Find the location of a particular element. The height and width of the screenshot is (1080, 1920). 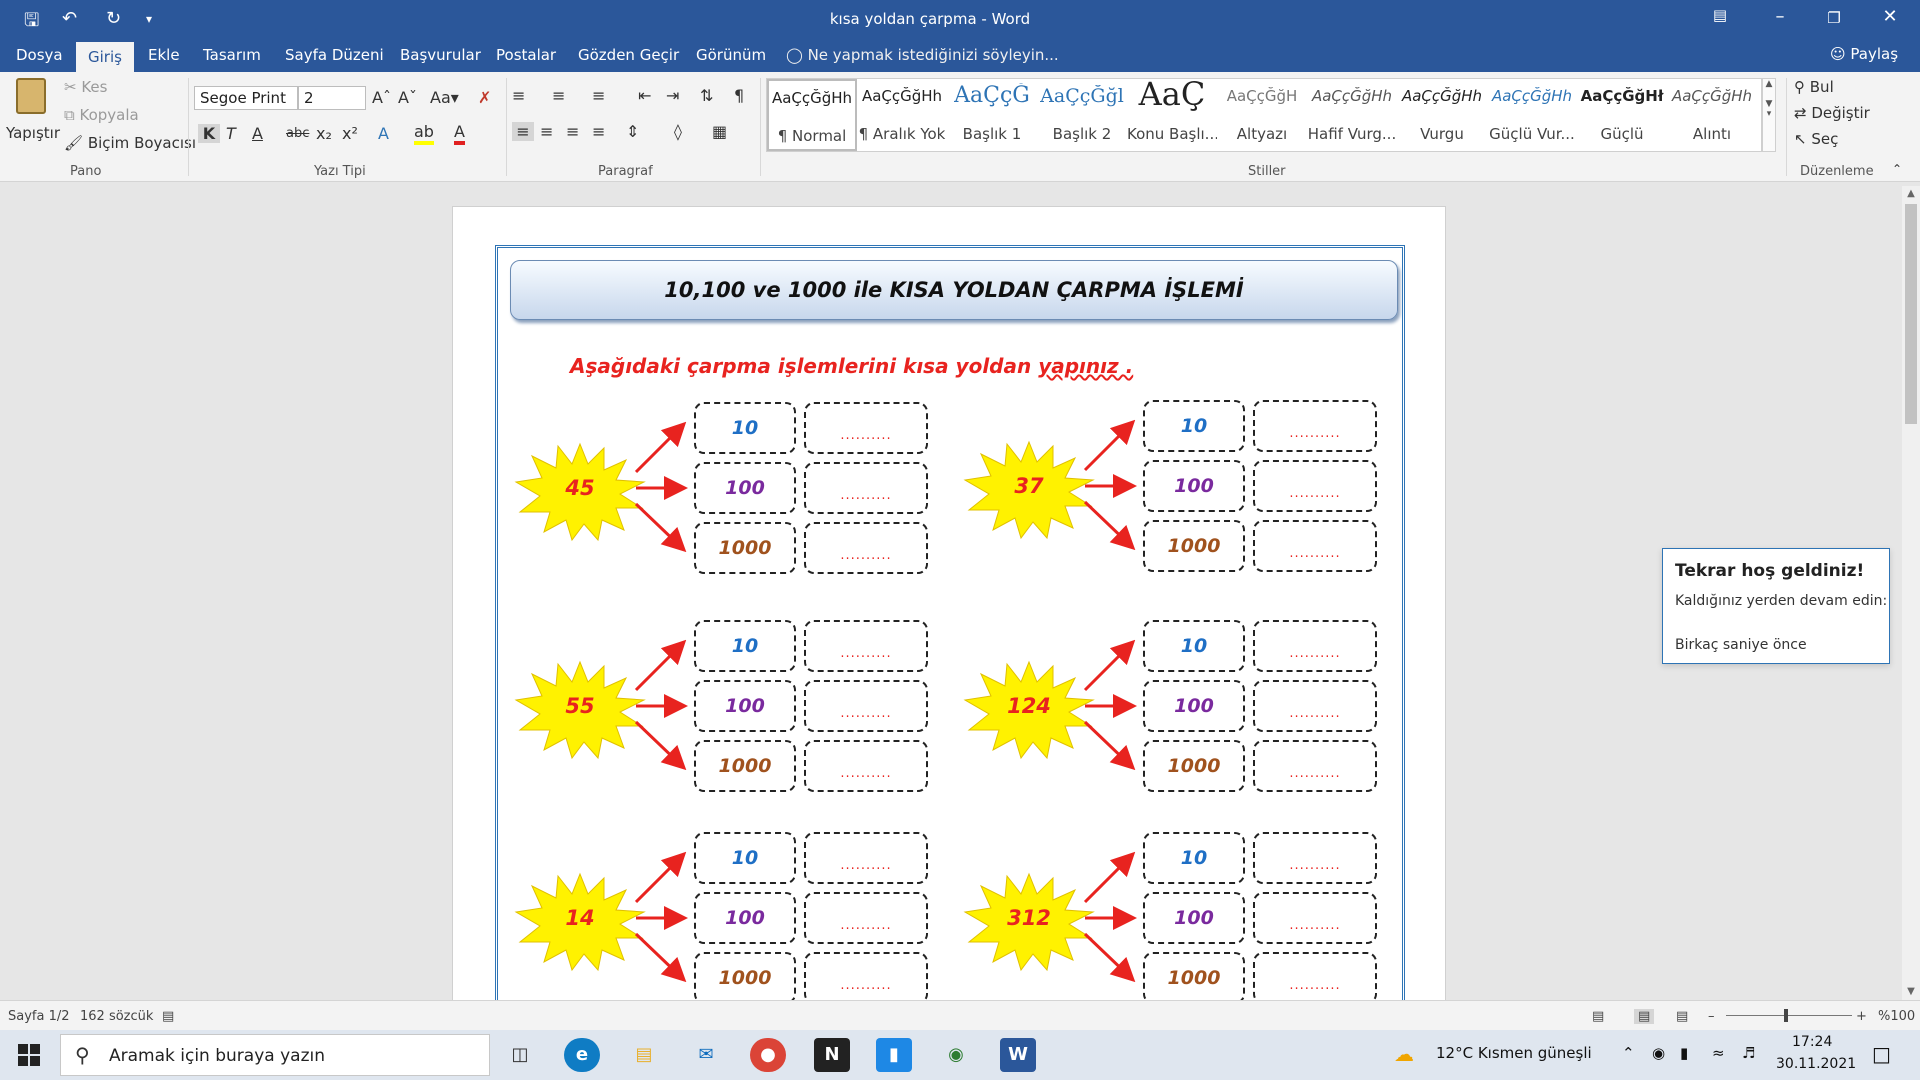

notion-icon: N is located at coordinates (832, 1055).